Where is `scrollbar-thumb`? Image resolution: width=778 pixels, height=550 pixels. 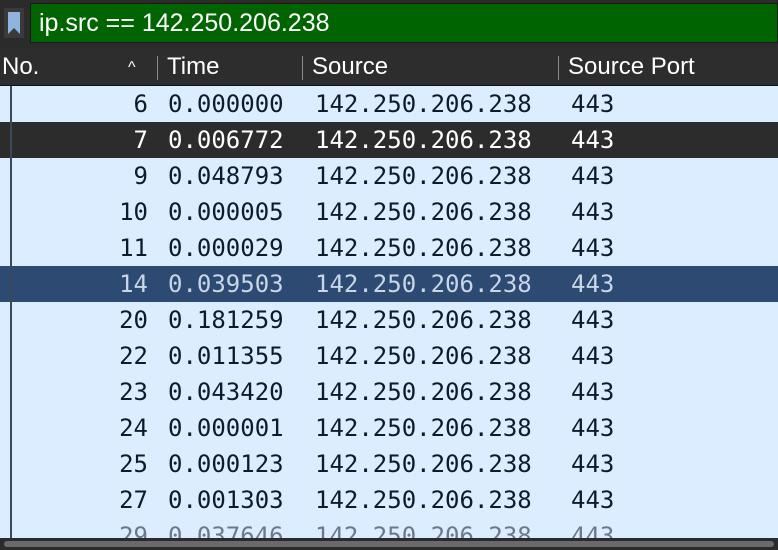
scrollbar-thumb is located at coordinates (389, 544).